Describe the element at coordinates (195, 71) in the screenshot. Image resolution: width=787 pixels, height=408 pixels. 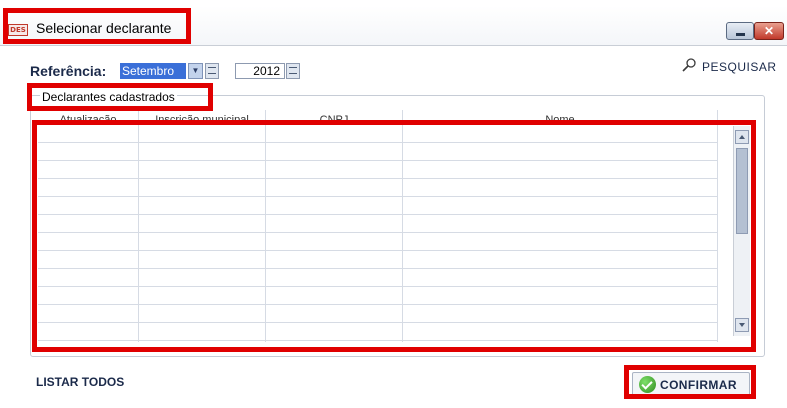
I see `chevron-down-icon: ▼` at that location.